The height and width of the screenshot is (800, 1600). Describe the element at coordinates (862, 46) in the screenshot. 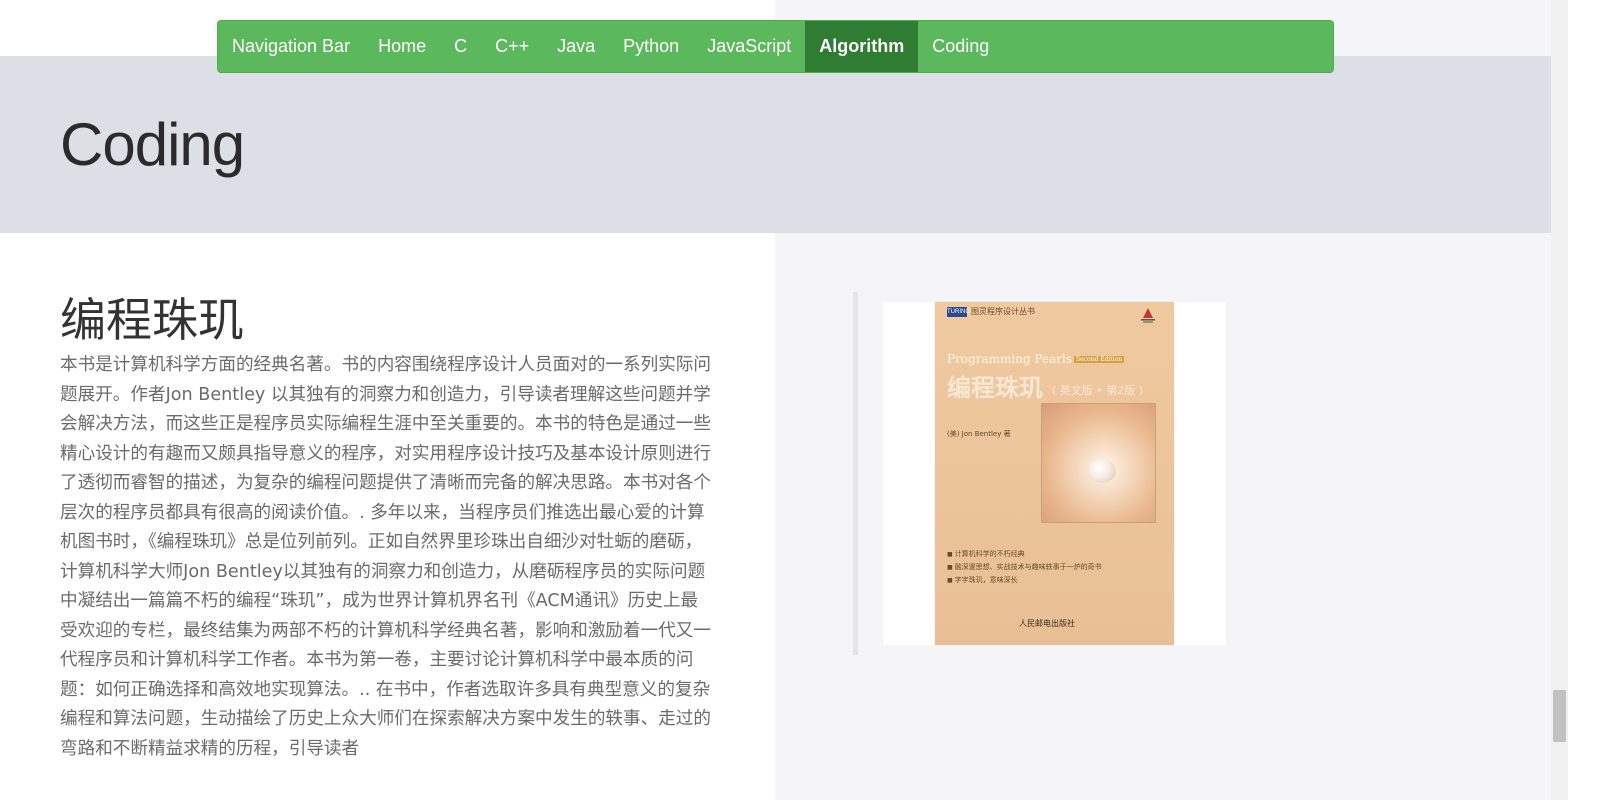

I see `nav-item-algorithm: Algorithm` at that location.